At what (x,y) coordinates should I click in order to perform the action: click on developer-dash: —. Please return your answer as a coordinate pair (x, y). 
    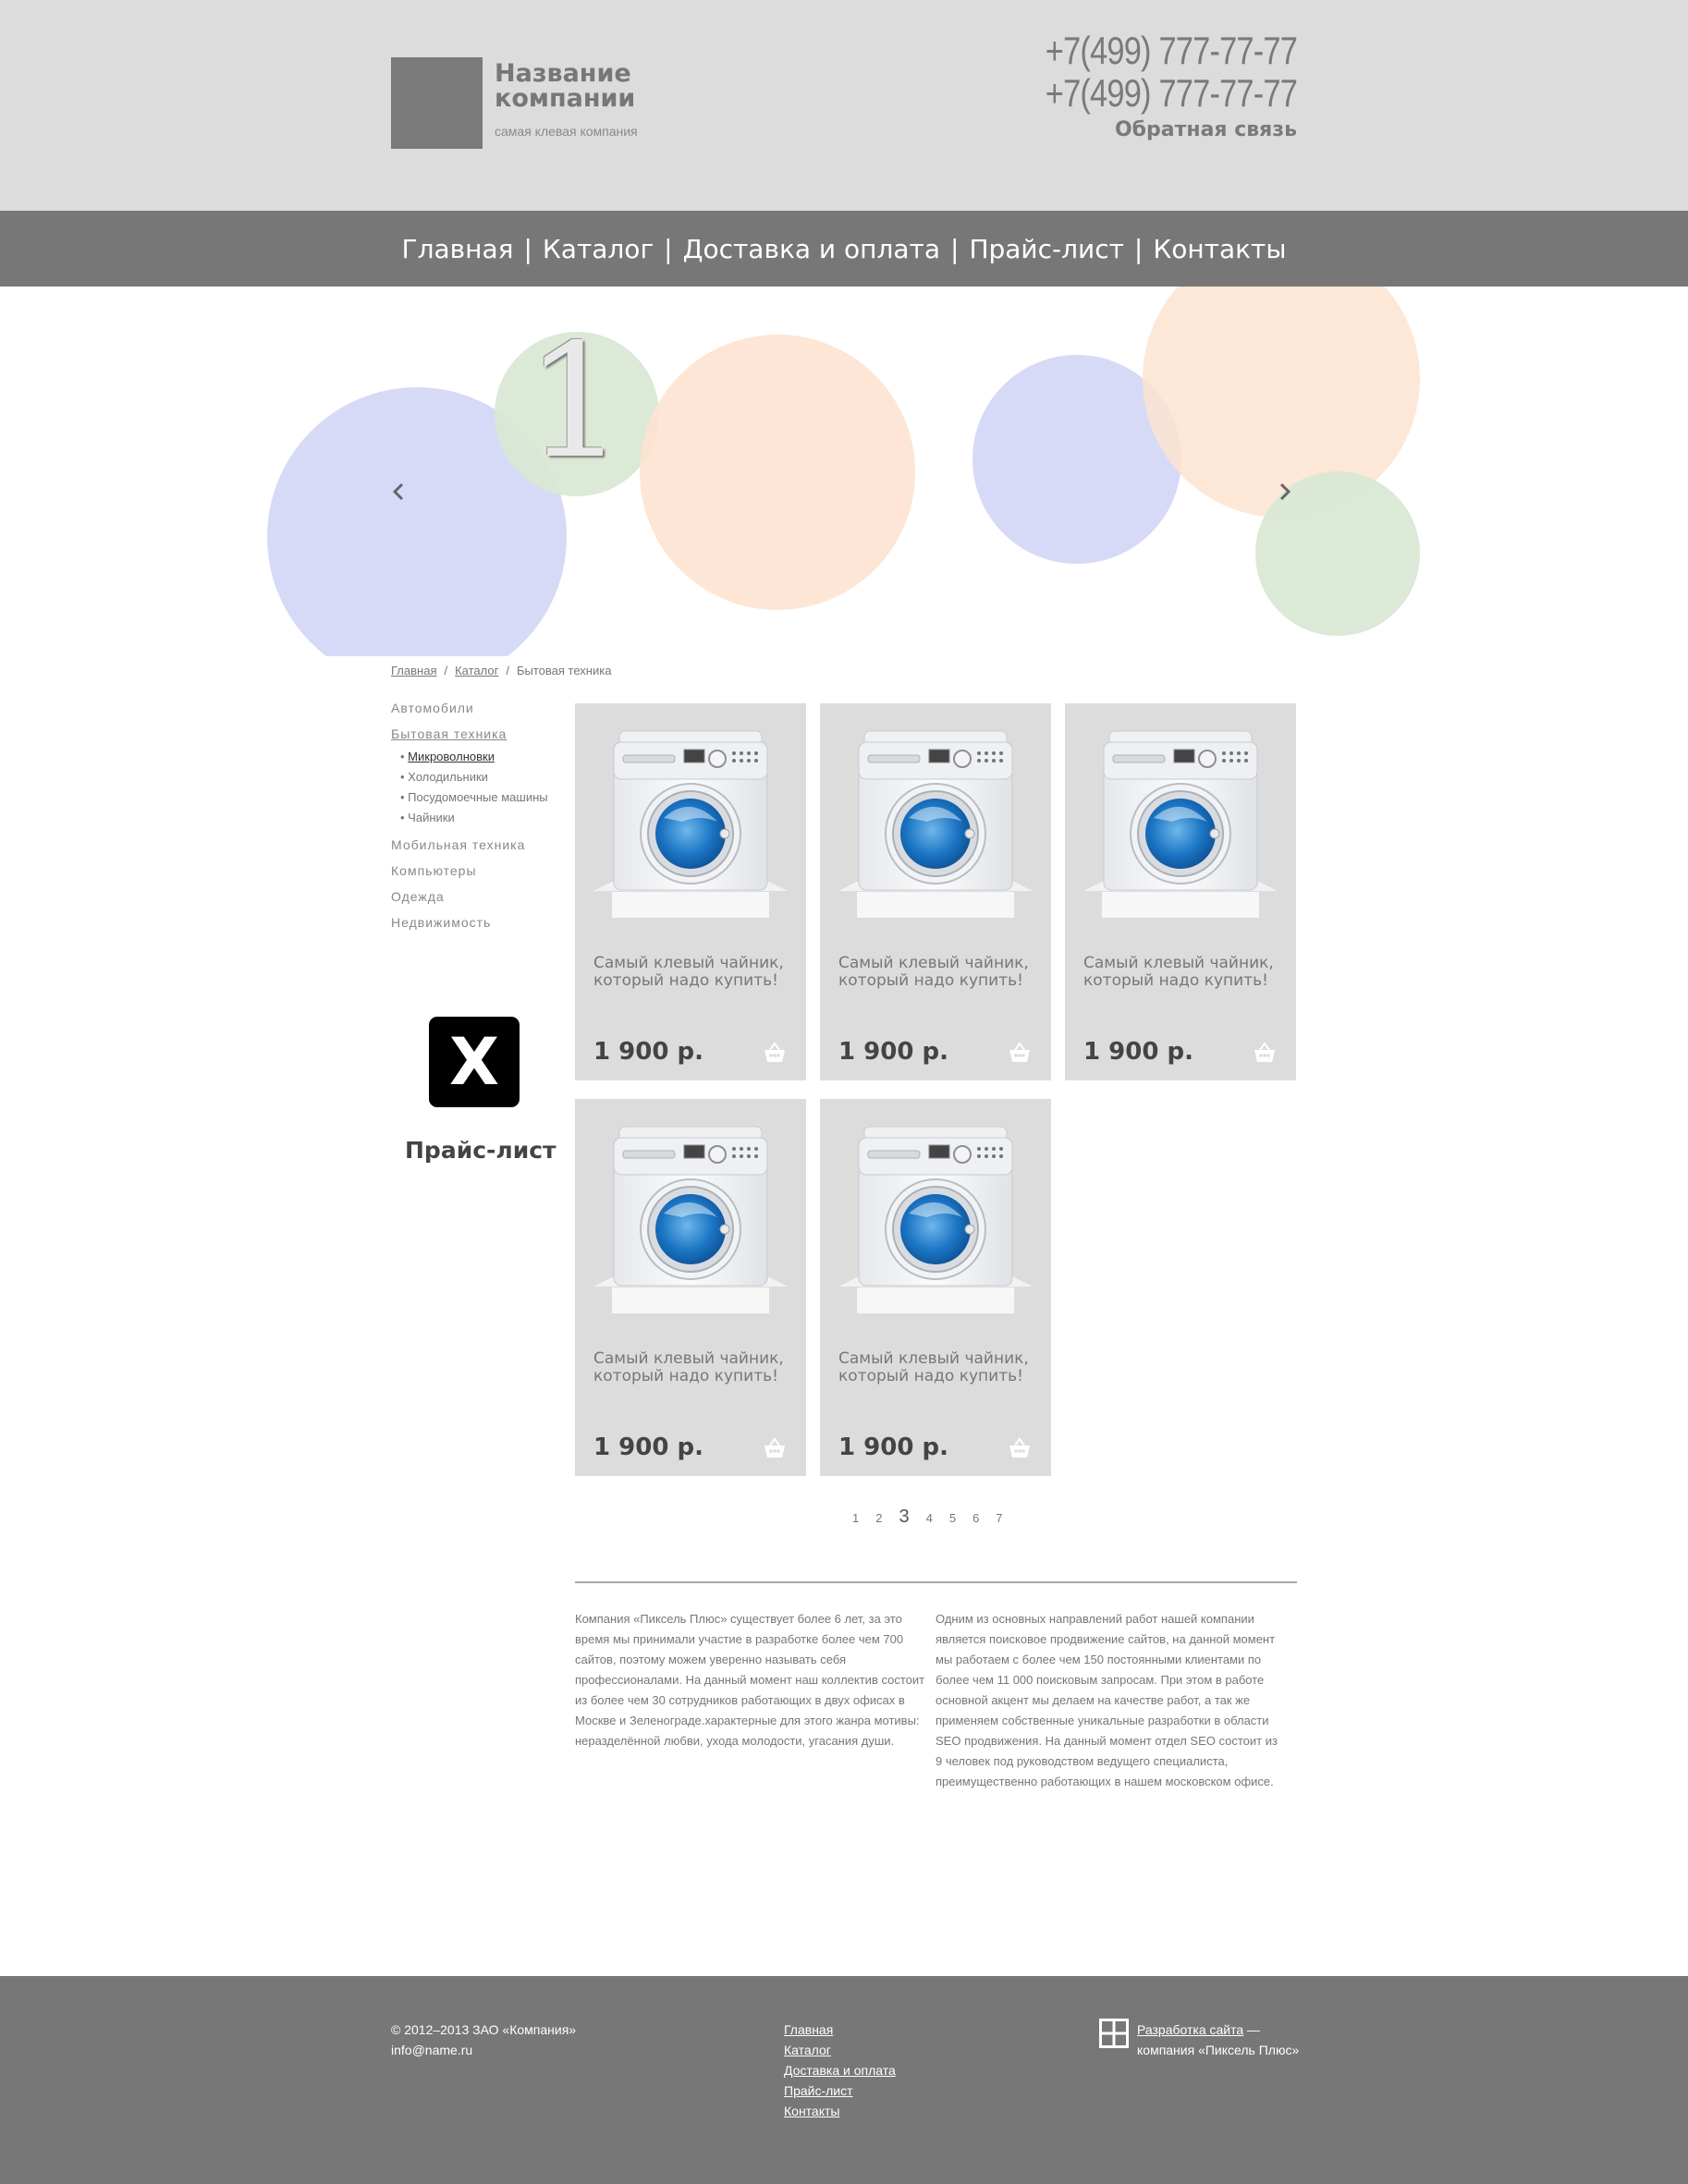
    Looking at the image, I should click on (1252, 2029).